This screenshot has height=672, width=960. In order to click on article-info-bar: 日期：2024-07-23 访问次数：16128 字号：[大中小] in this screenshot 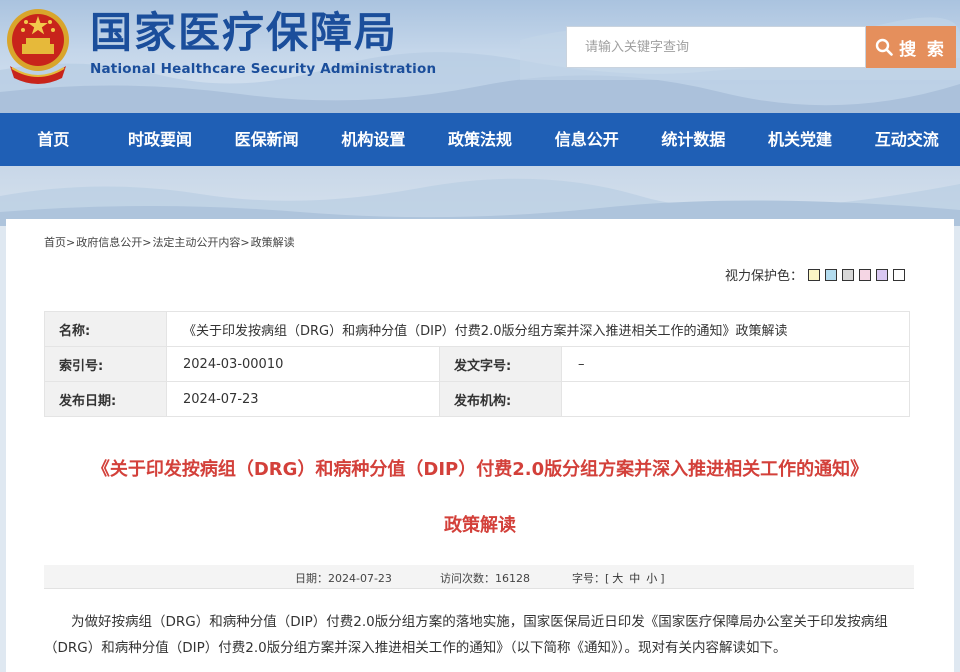, I will do `click(479, 577)`.